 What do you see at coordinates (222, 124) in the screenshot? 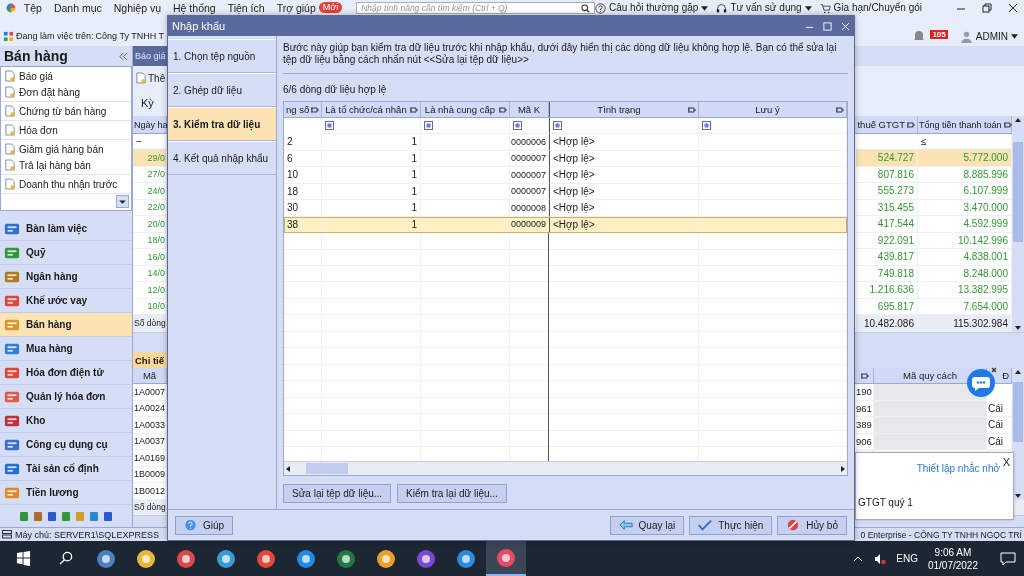
I see `wizard-step: 3. Kiểm tra dữ liệu` at bounding box center [222, 124].